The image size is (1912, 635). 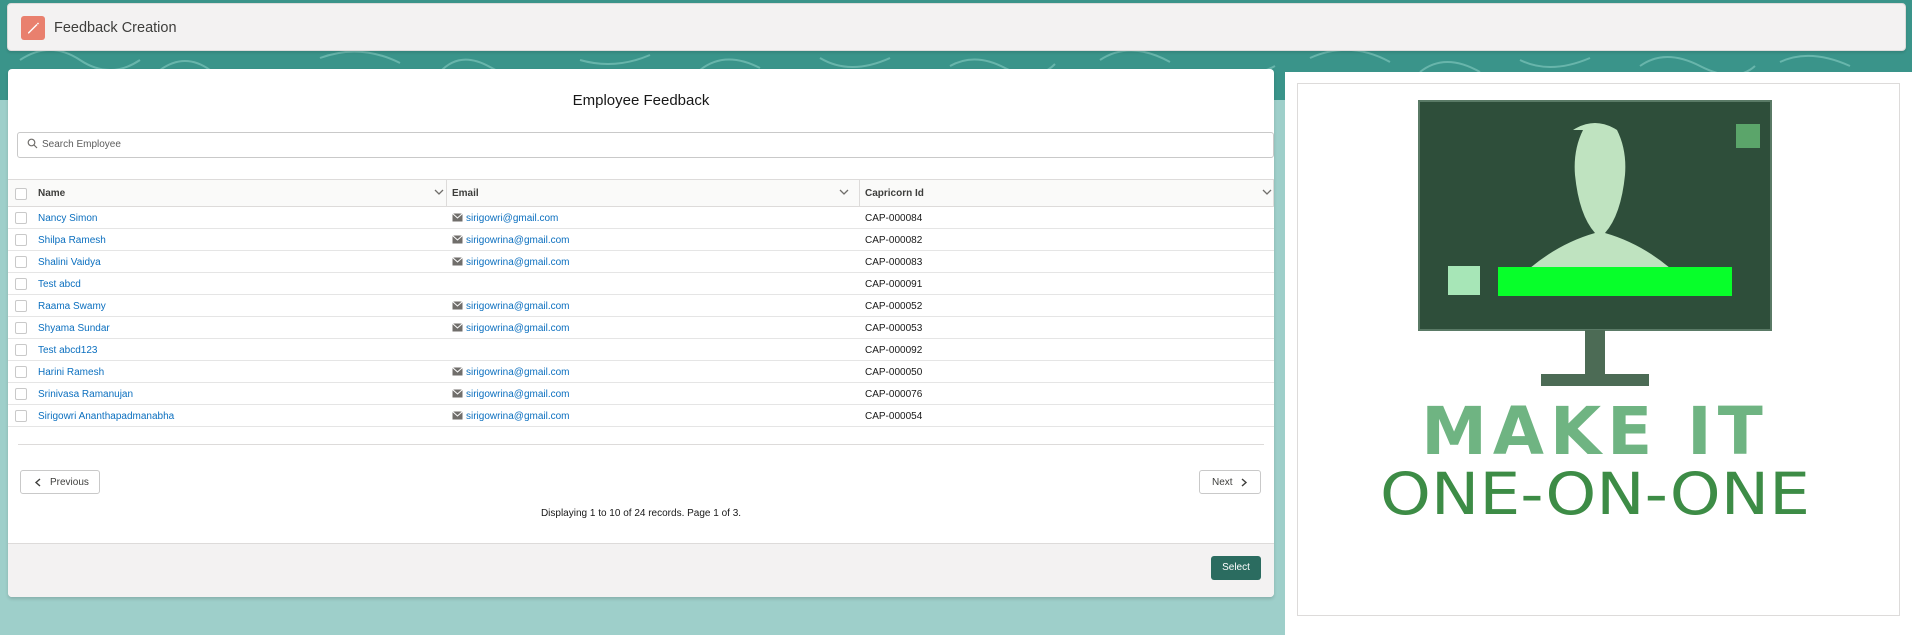 What do you see at coordinates (52, 193) in the screenshot?
I see `column-name-label: Name` at bounding box center [52, 193].